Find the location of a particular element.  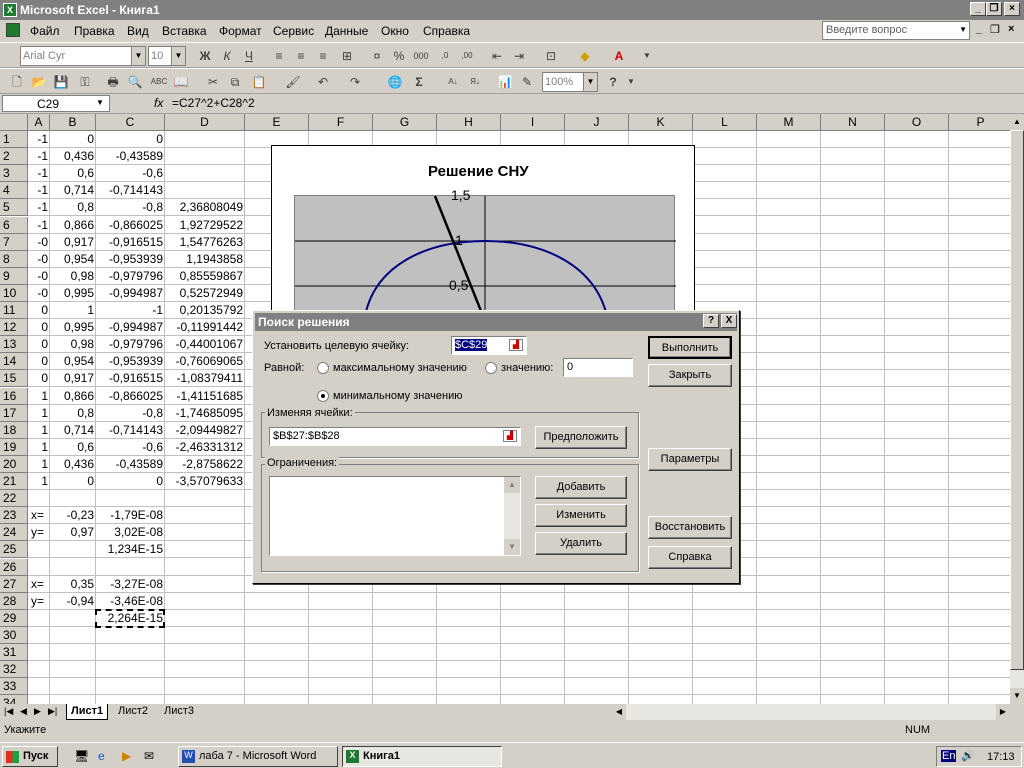

add-button: Добавить is located at coordinates (581, 487).